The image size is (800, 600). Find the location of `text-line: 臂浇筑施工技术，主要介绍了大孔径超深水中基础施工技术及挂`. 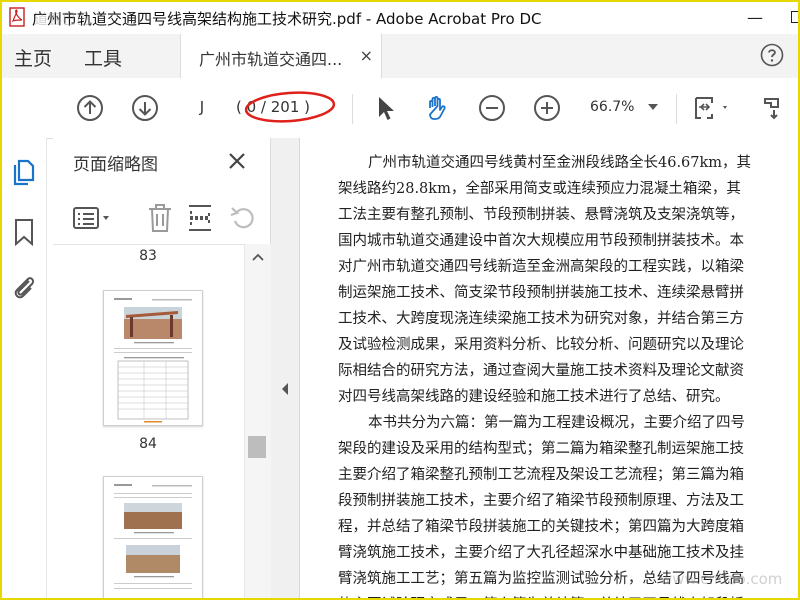

text-line: 臂浇筑施工技术，主要介绍了大孔径超深水中基础施工技术及挂 is located at coordinates (541, 553).